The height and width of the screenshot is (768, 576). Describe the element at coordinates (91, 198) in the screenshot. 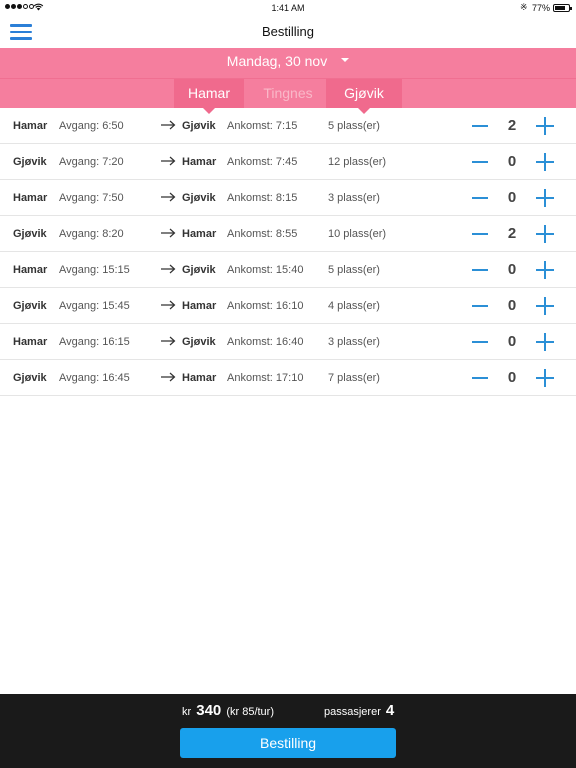

I see `trip-departure: Avgang: 7:50` at that location.